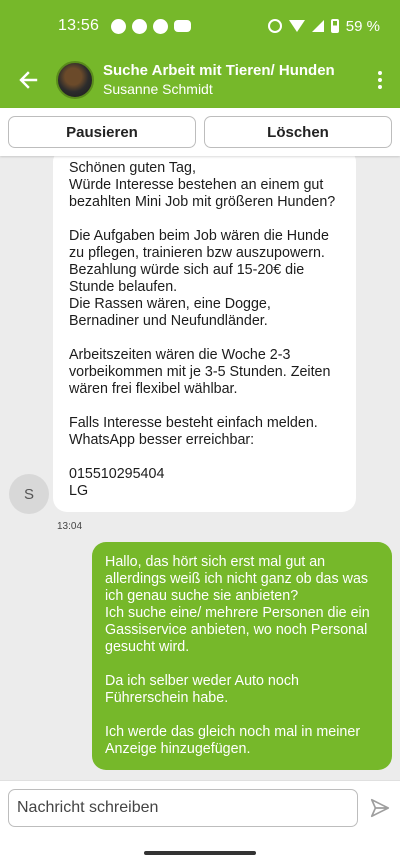 The width and height of the screenshot is (400, 867). What do you see at coordinates (296, 26) in the screenshot?
I see `wifi-icon` at bounding box center [296, 26].